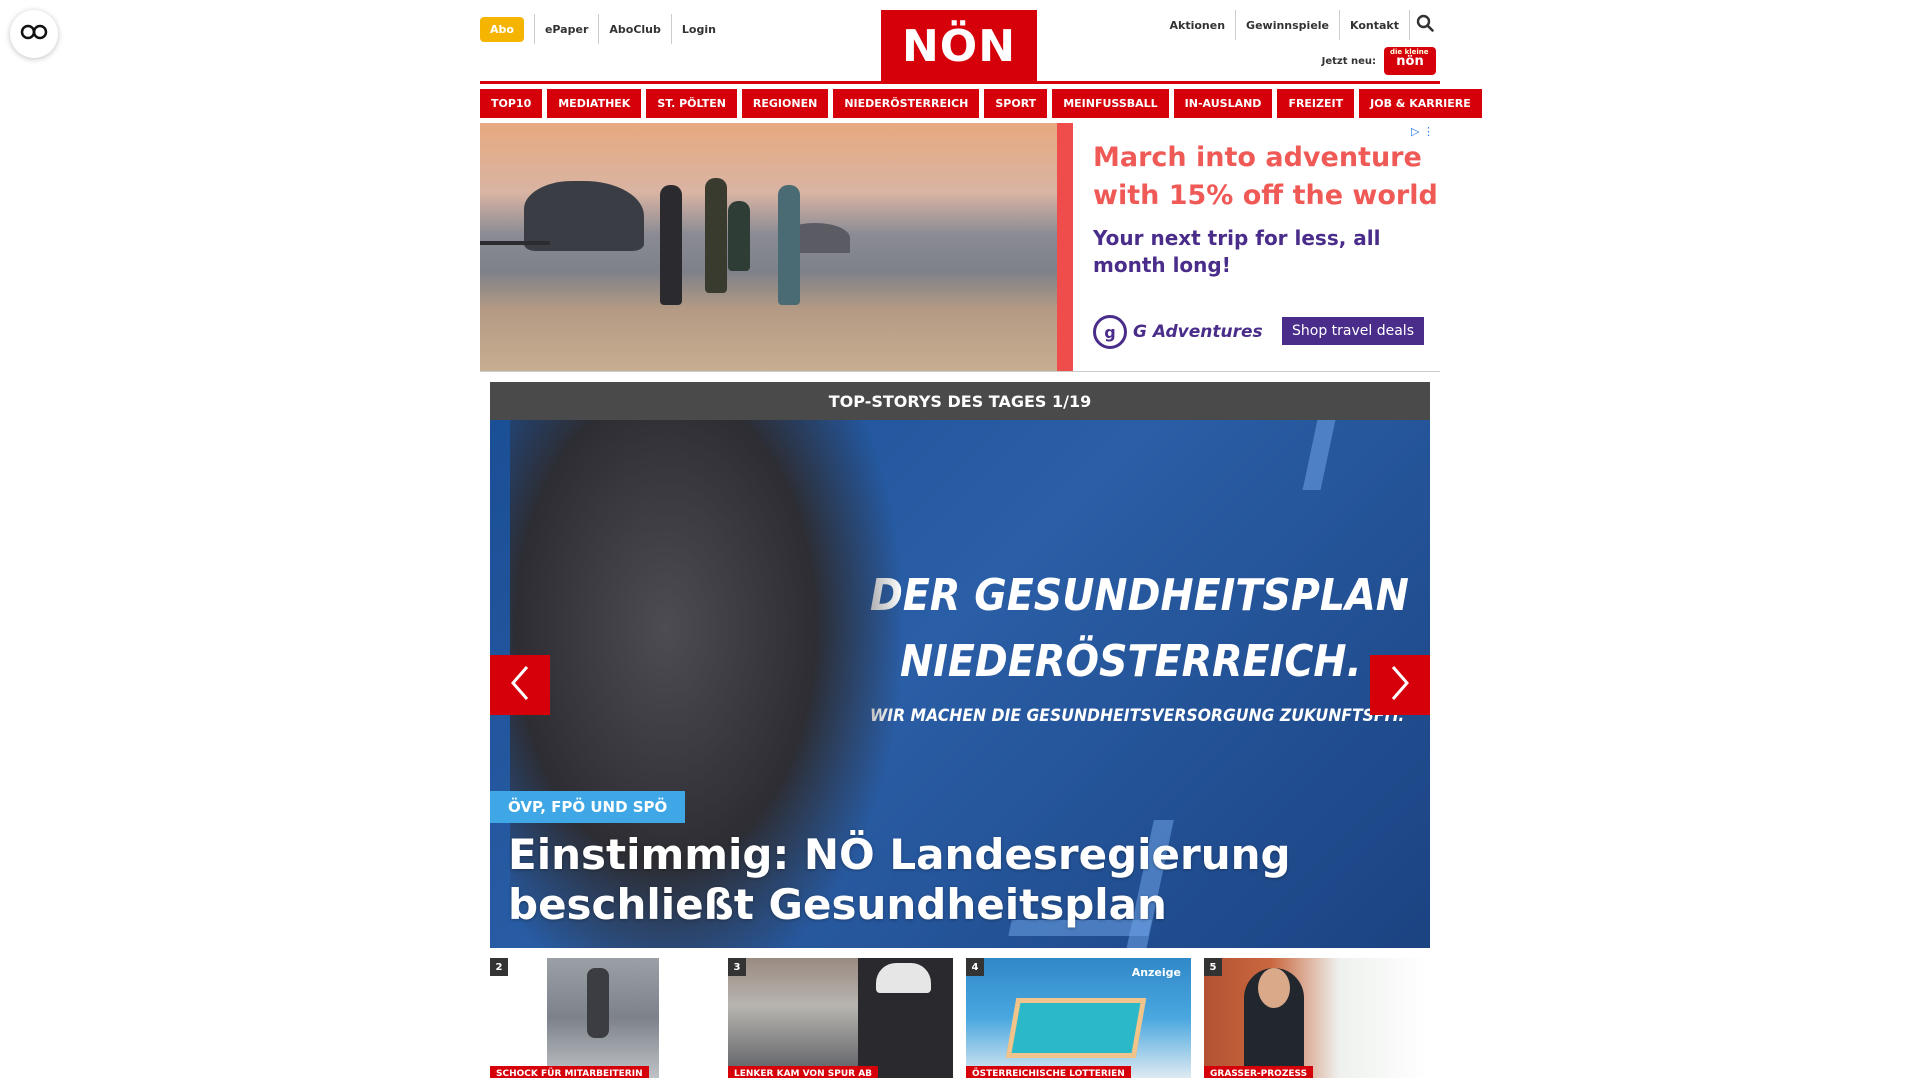 This screenshot has width=1920, height=1080. I want to click on meta-link-gewinnspiele: Gewinnspiele, so click(1288, 25).